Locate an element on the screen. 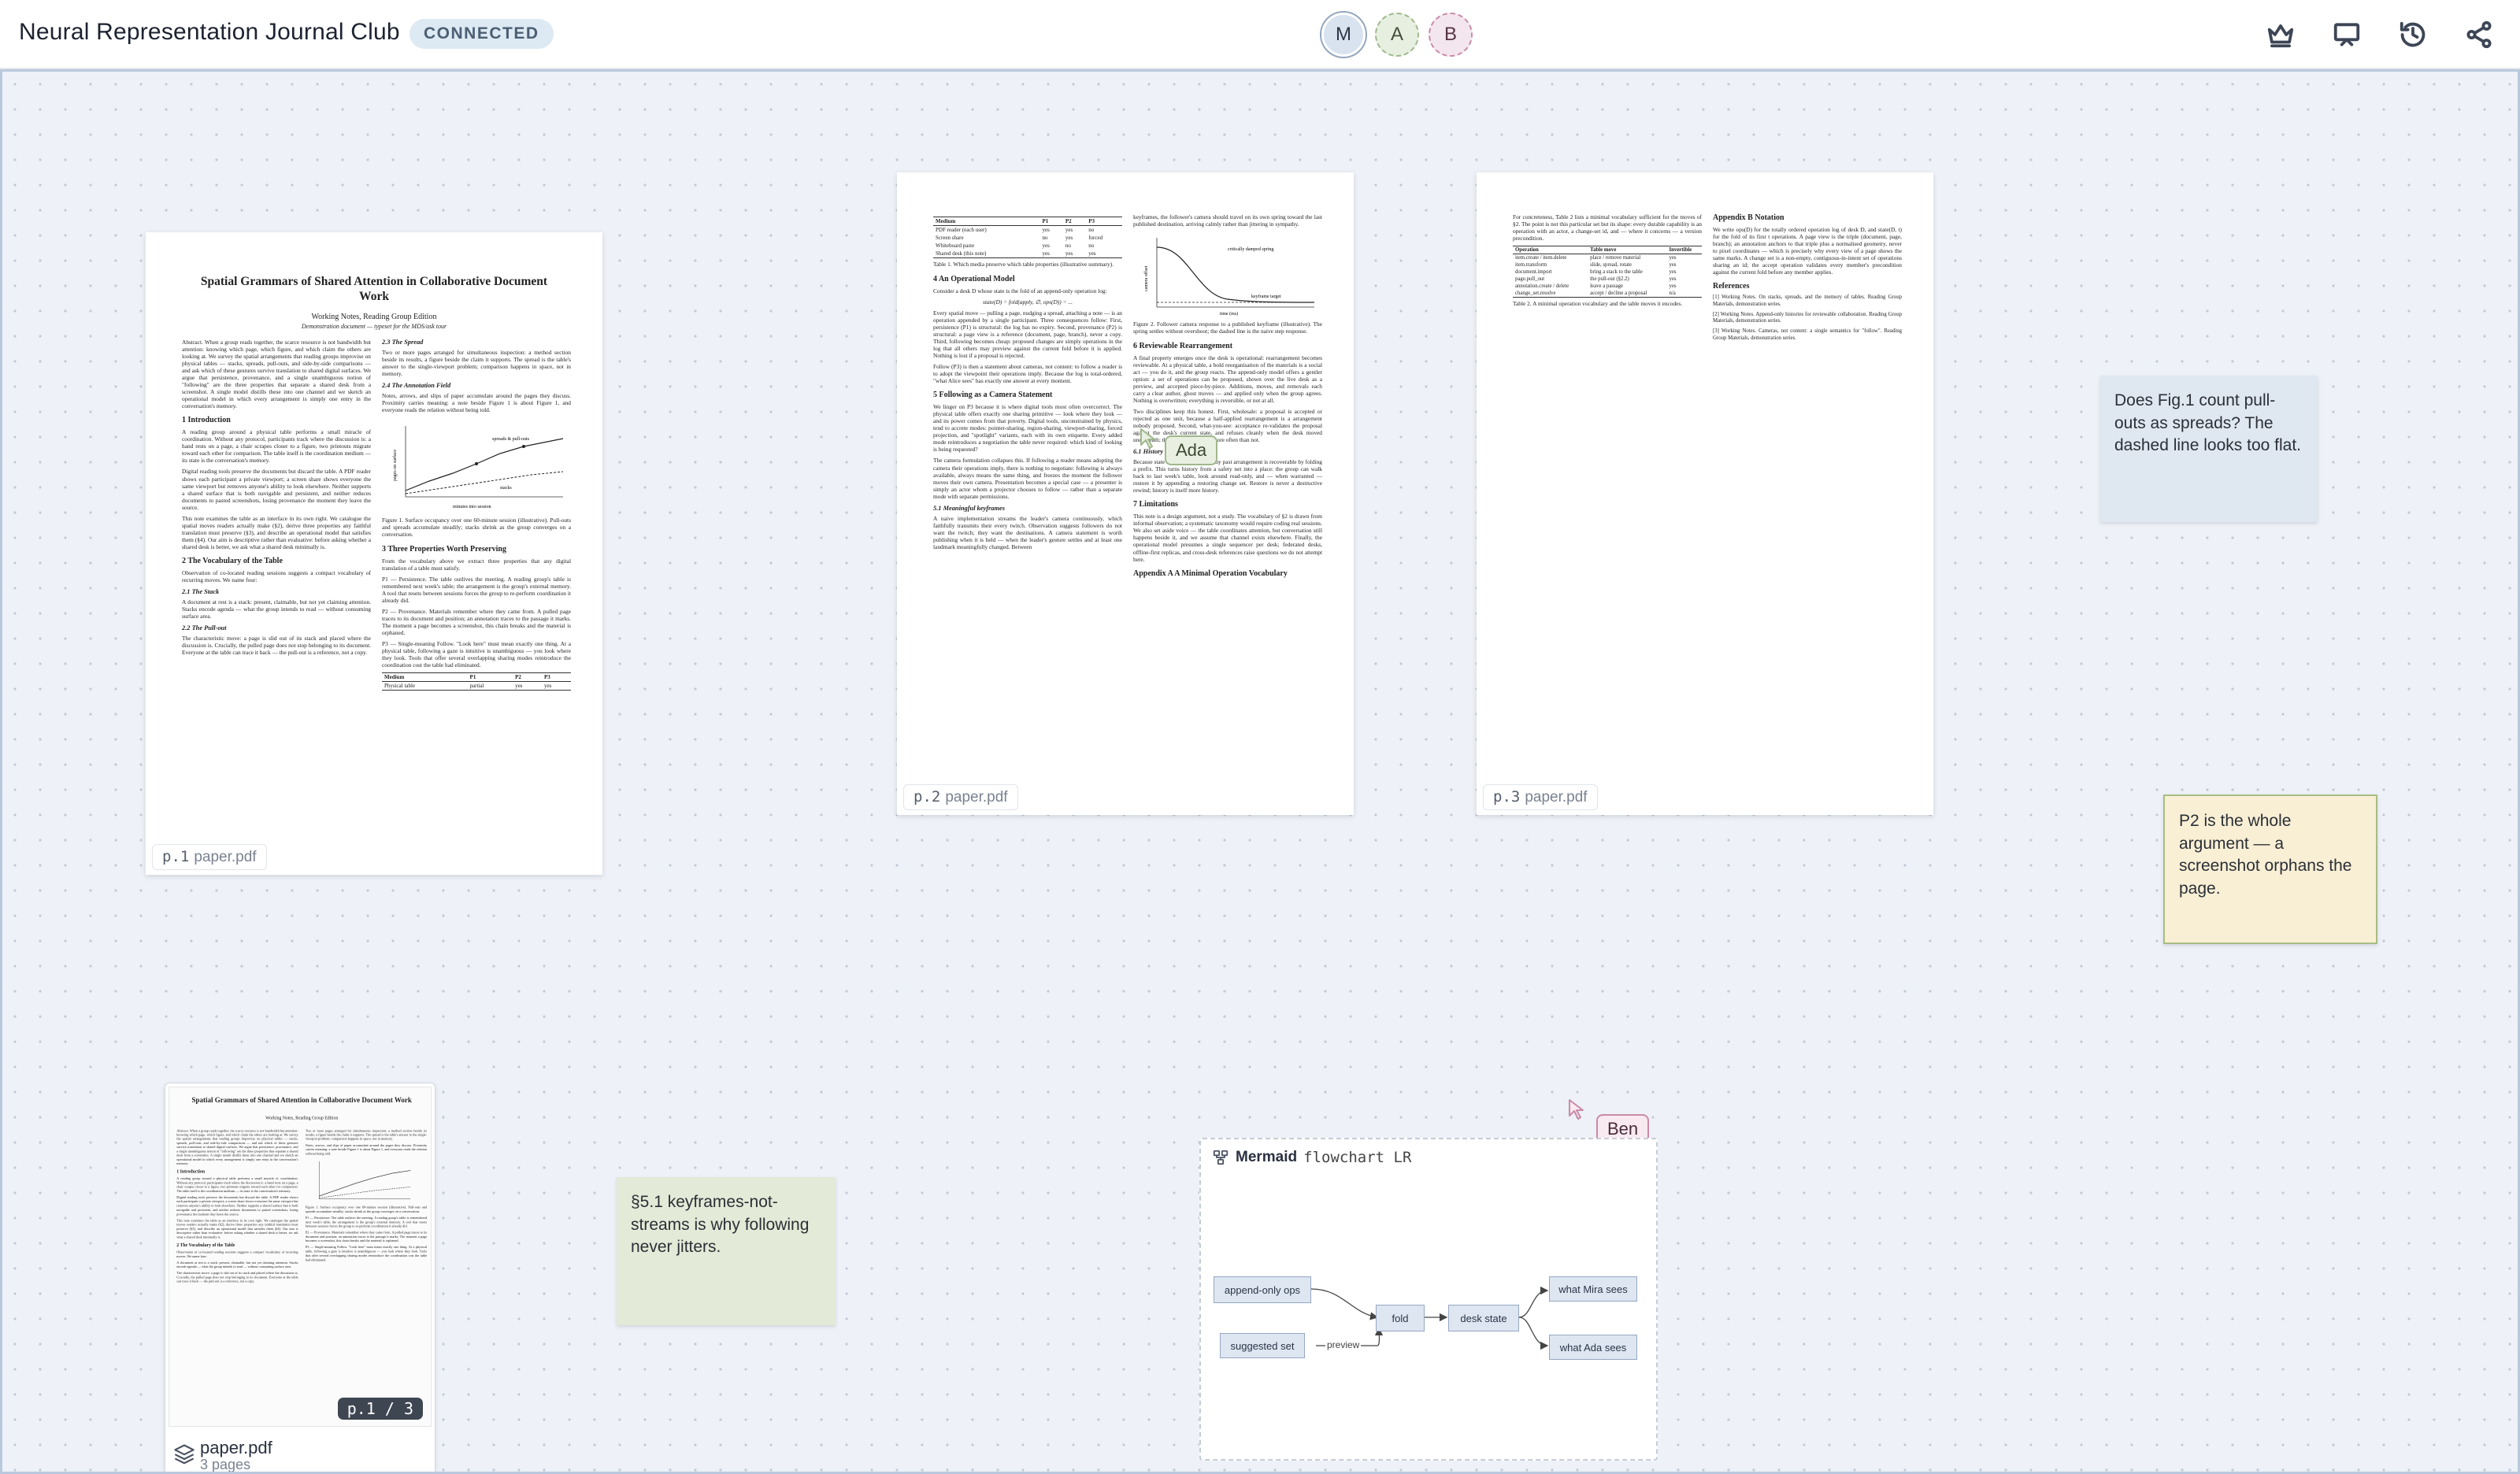 The width and height of the screenshot is (2520, 1474). node-what-ada-sees: what Ada sees is located at coordinates (1593, 1347).